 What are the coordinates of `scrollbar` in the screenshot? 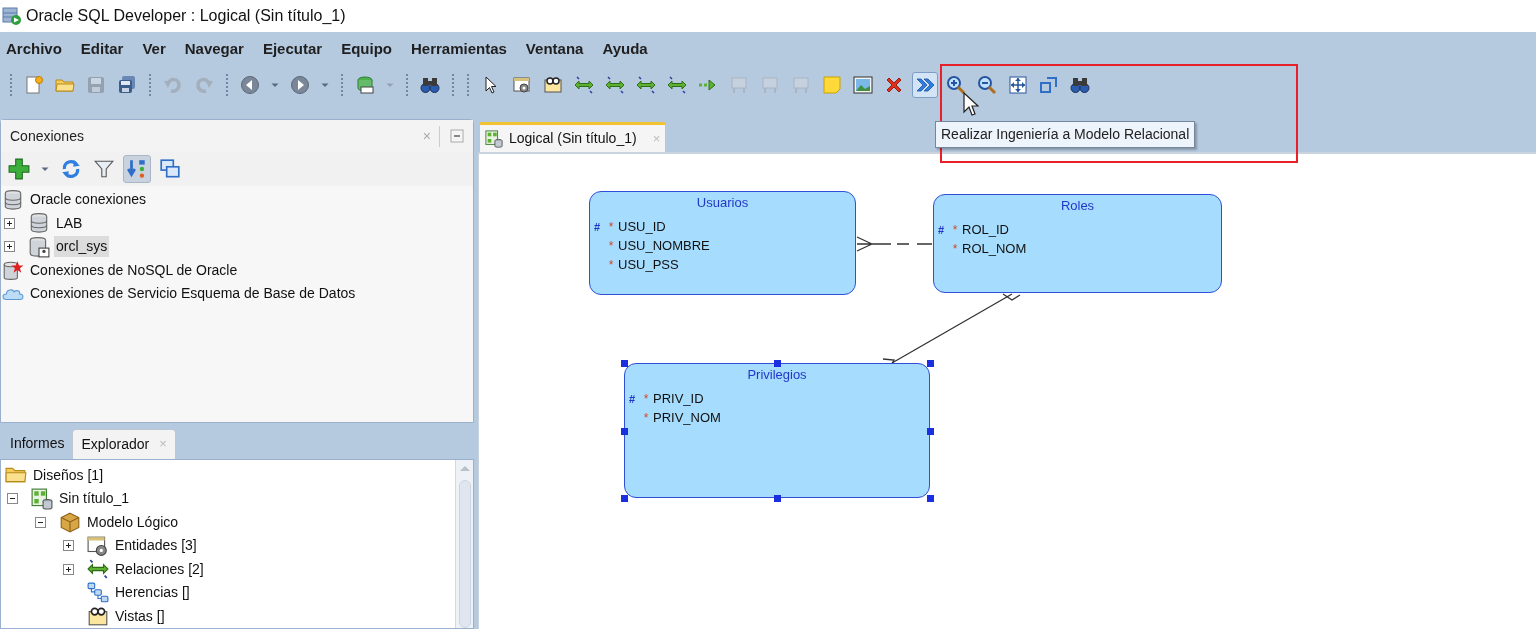 It's located at (464, 543).